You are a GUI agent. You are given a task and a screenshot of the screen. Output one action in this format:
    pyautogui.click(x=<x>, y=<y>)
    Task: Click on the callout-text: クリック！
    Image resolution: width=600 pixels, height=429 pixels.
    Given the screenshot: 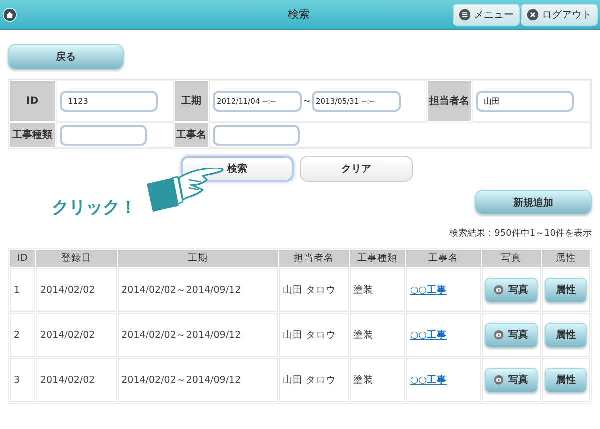 What is the action you would take?
    pyautogui.click(x=94, y=208)
    